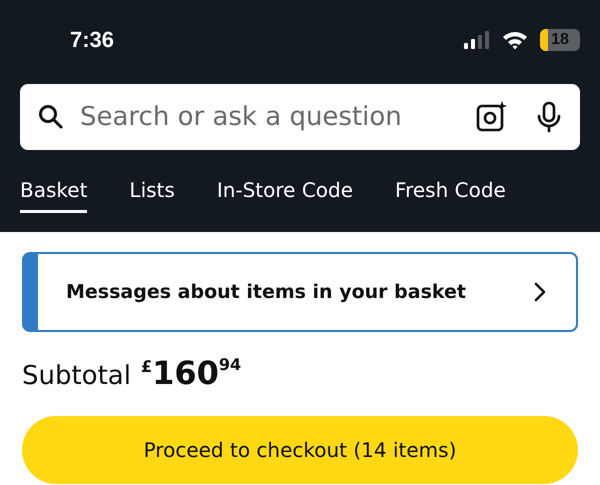  I want to click on wifi-icon, so click(515, 40).